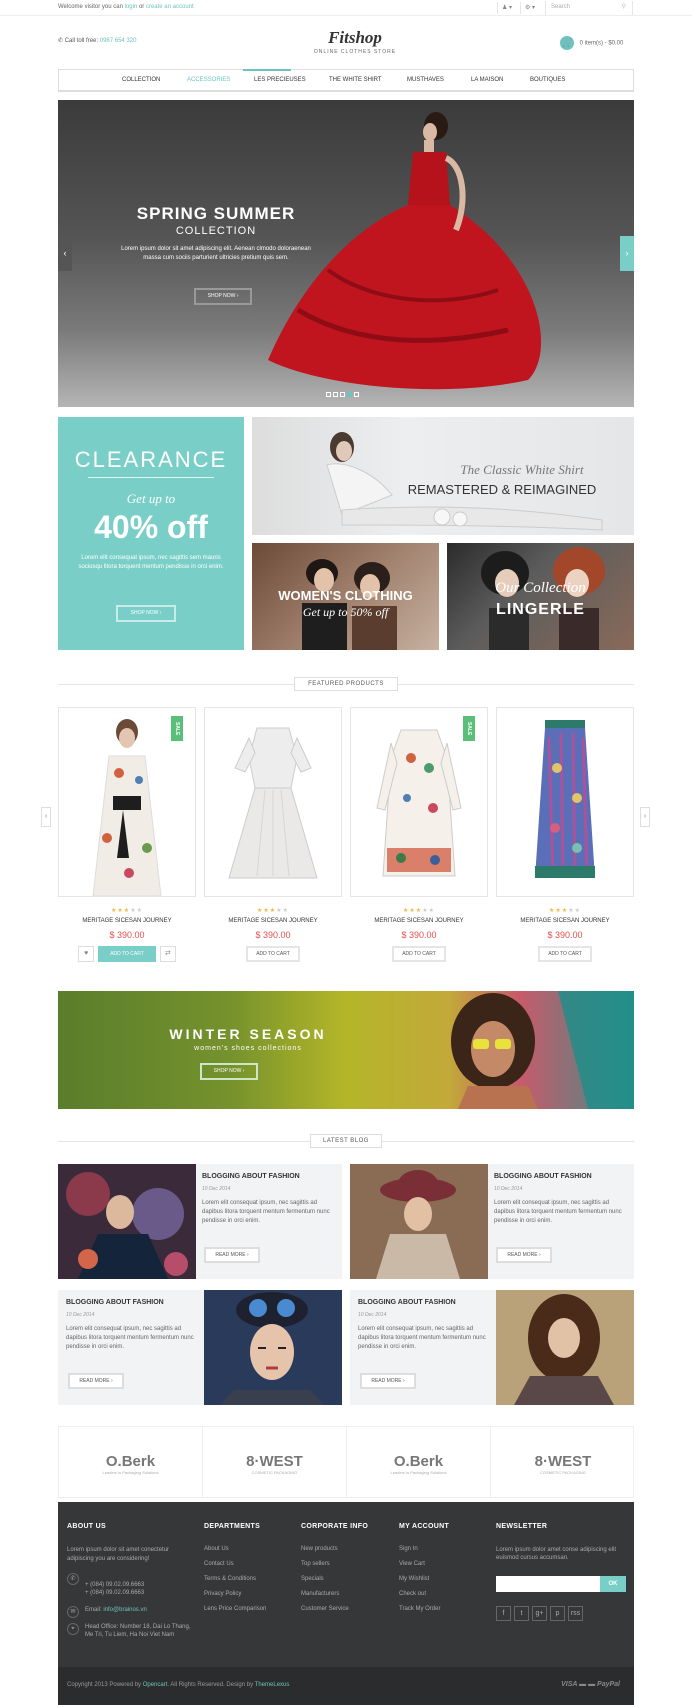 Image resolution: width=692 pixels, height=1705 pixels. What do you see at coordinates (540, 596) in the screenshot?
I see `lingerie-banner: Our Collection LINGERLE` at bounding box center [540, 596].